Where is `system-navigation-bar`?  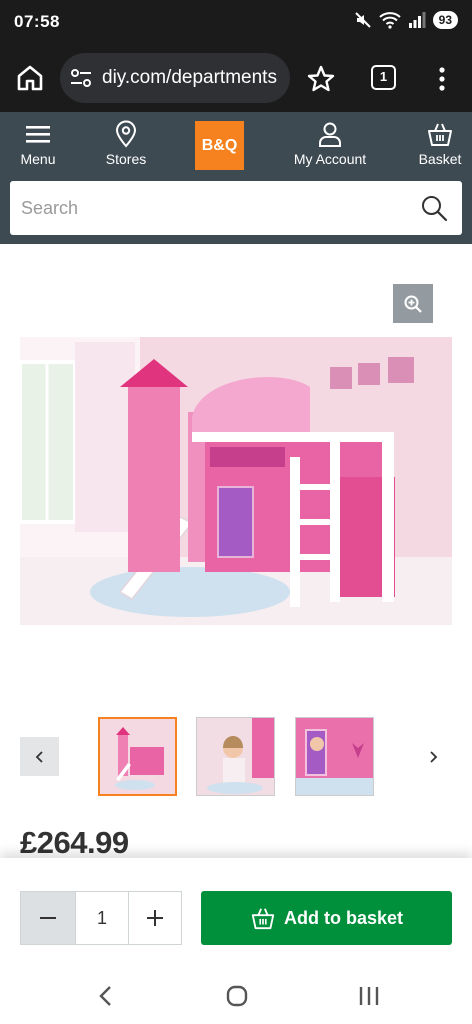
system-navigation-bar is located at coordinates (236, 996).